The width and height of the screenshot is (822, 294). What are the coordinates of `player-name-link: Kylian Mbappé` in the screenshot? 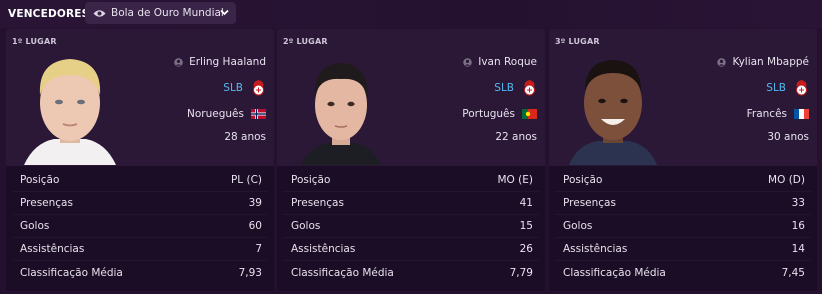 It's located at (770, 62).